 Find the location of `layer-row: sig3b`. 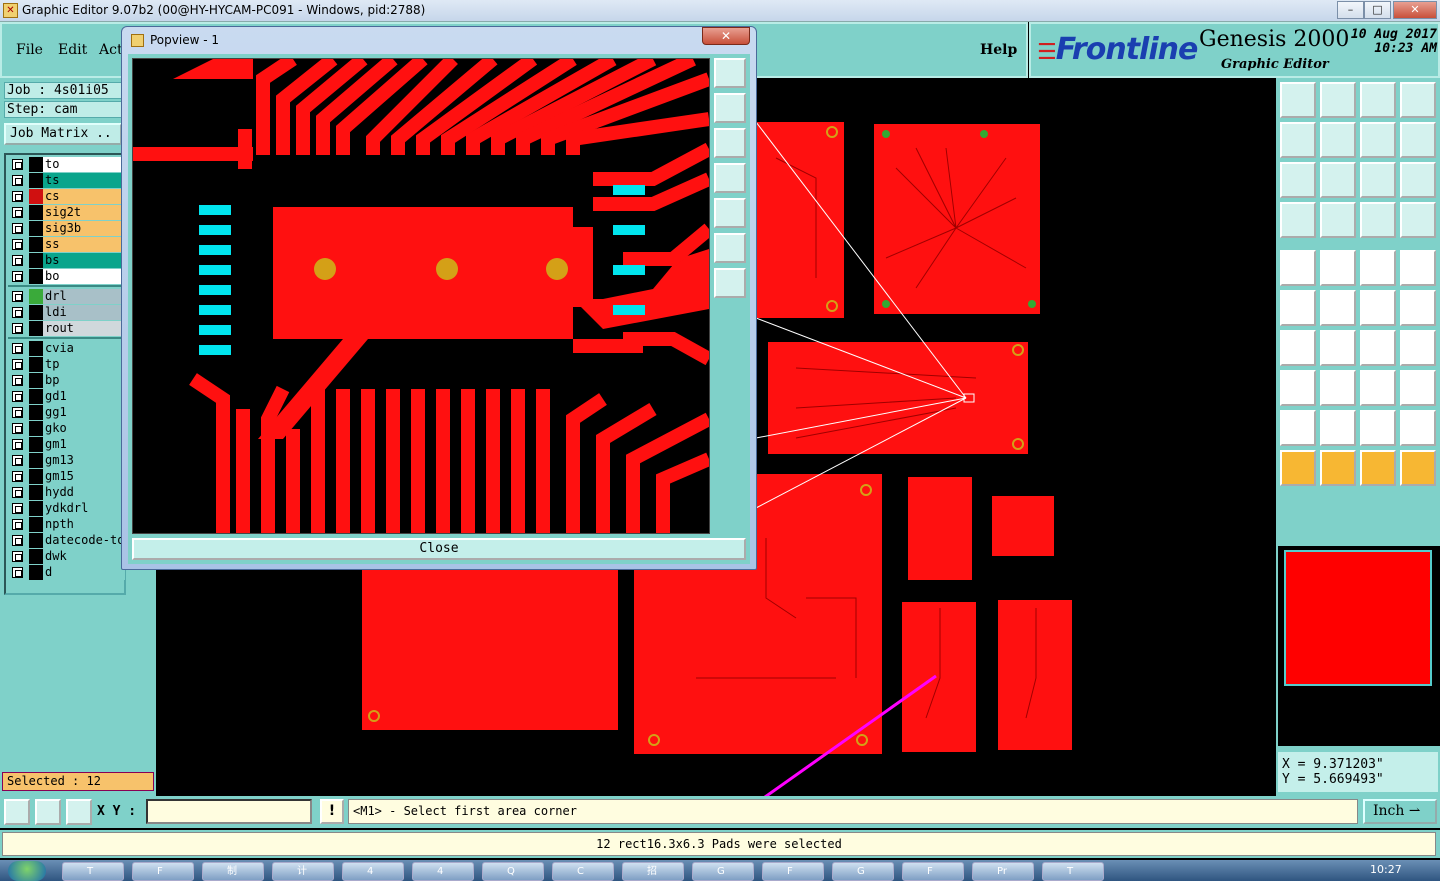

layer-row: sig3b is located at coordinates (67, 228).